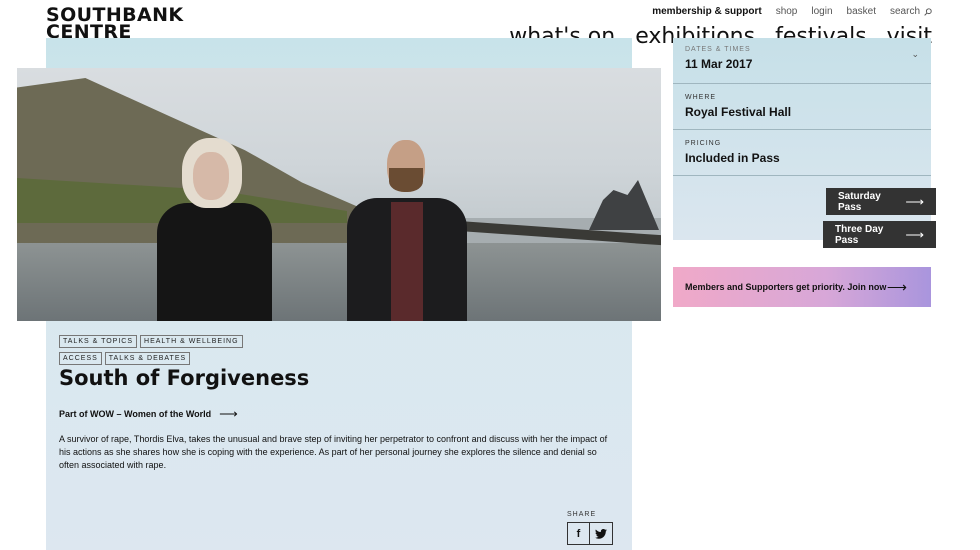  What do you see at coordinates (732, 158) in the screenshot?
I see `event-pricing: Included in Pass` at bounding box center [732, 158].